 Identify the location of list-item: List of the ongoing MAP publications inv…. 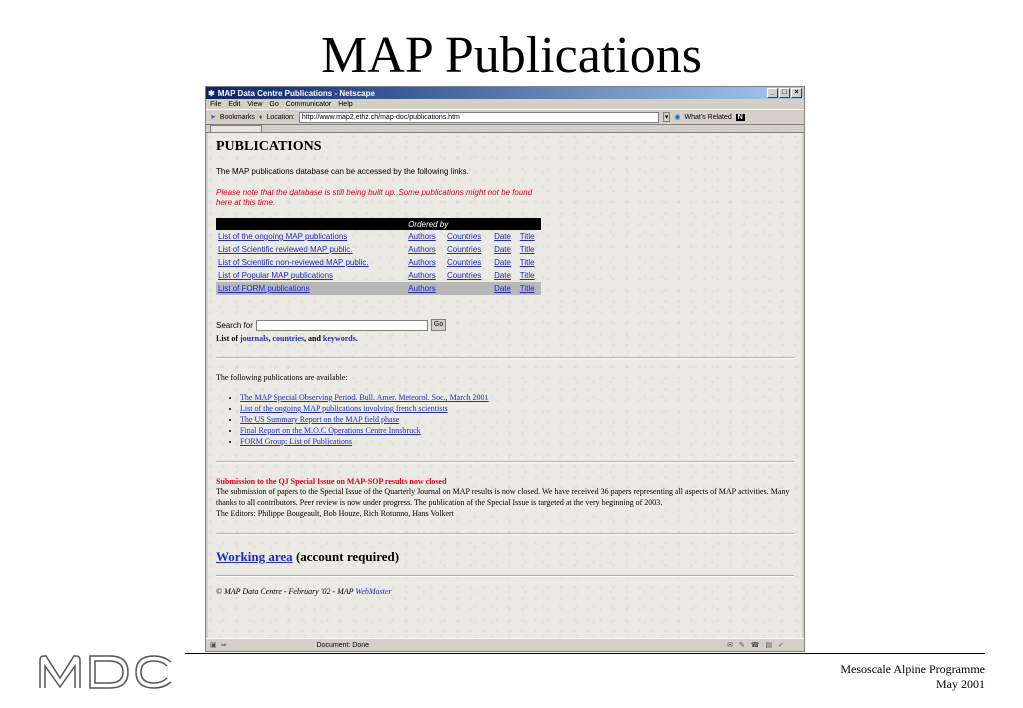
(517, 408).